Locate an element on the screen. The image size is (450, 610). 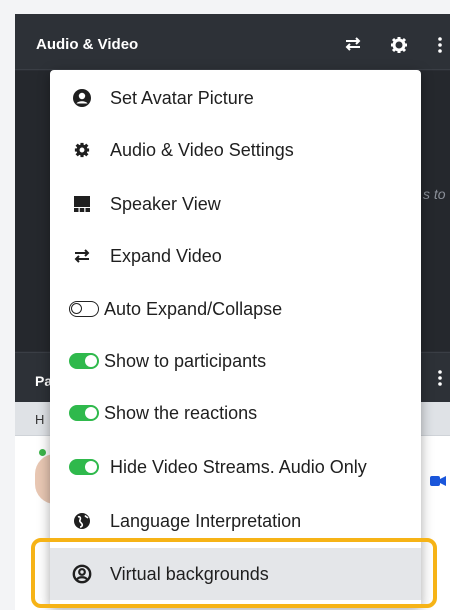
menu-item-label: Audio & Video Settings is located at coordinates (202, 149).